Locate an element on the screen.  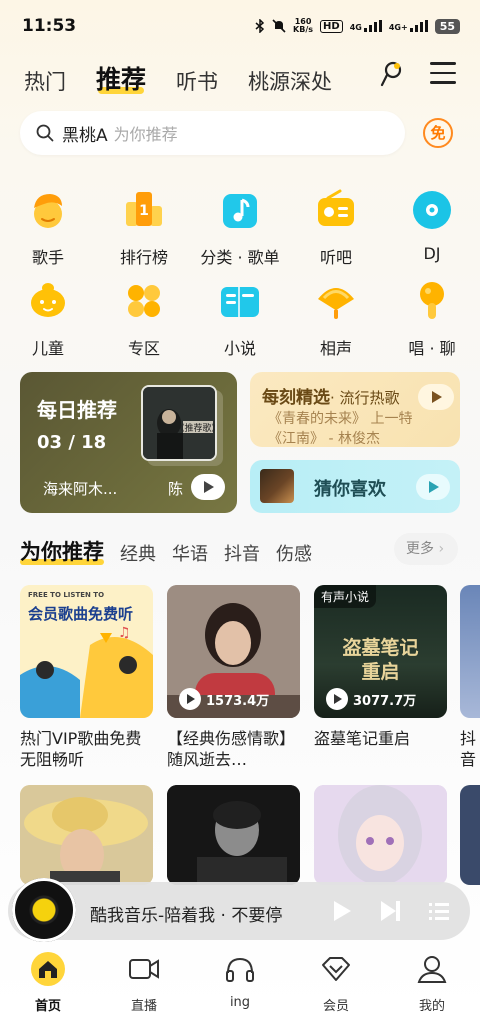
grid-item-zone: 专区 is located at coordinates (144, 319).